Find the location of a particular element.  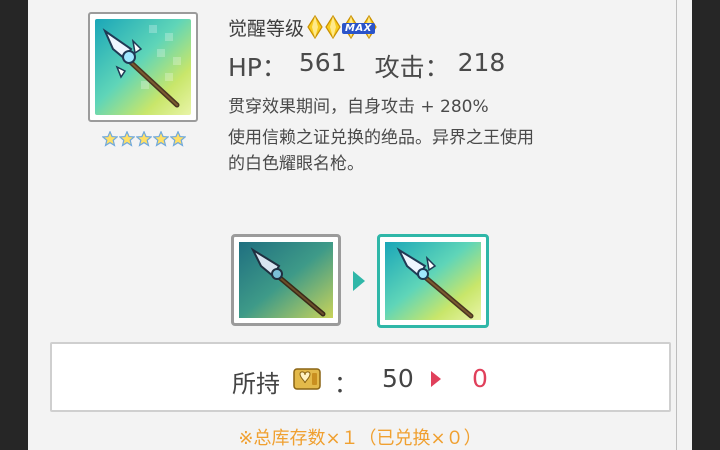

arrow-right-icon is located at coordinates (359, 281).